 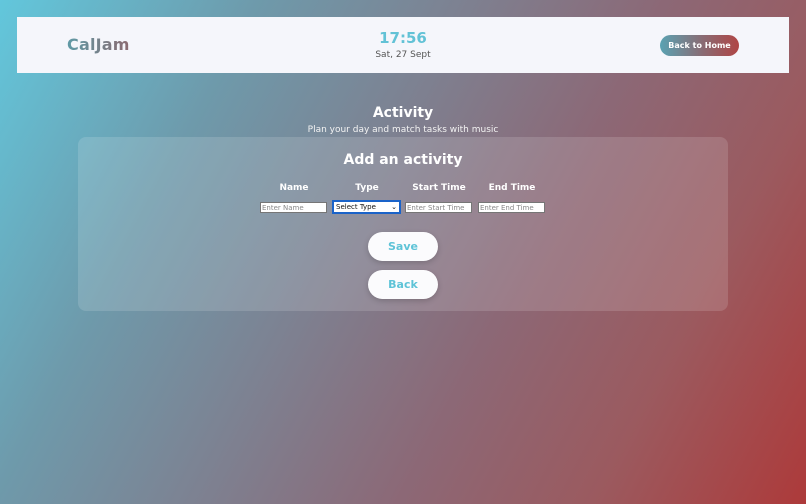 What do you see at coordinates (512, 188) in the screenshot?
I see `column-header-end-time: End Time` at bounding box center [512, 188].